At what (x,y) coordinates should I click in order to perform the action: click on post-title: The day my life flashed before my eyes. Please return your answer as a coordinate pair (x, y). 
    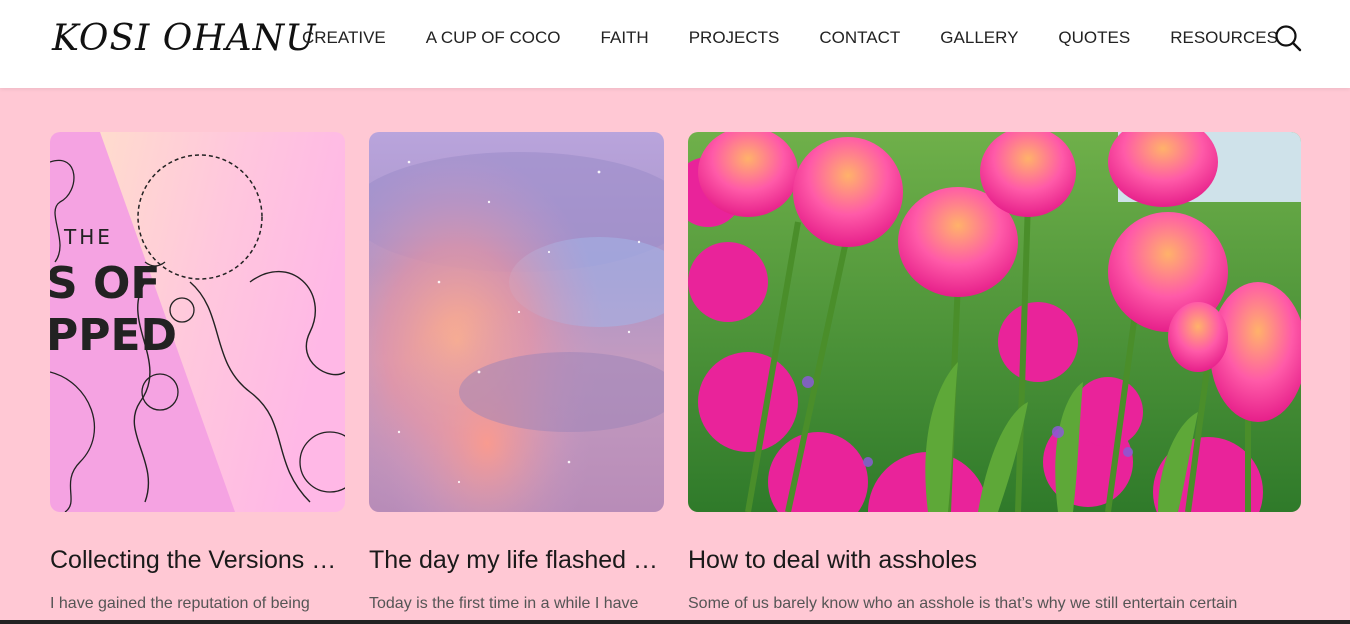
    Looking at the image, I should click on (516, 560).